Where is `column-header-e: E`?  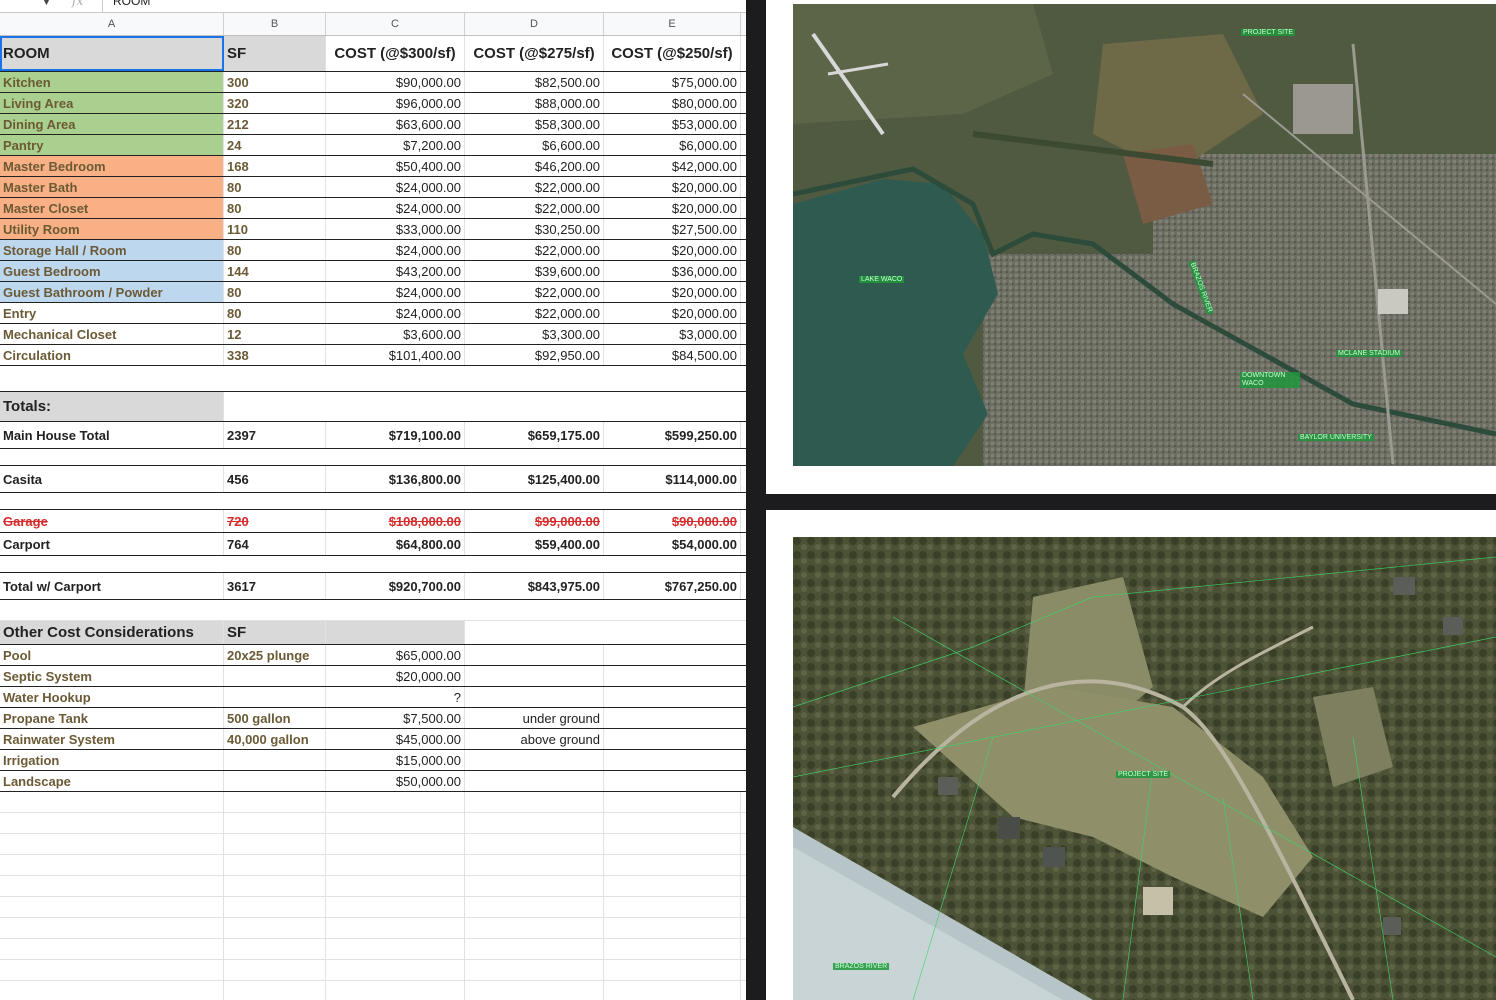
column-header-e: E is located at coordinates (672, 24).